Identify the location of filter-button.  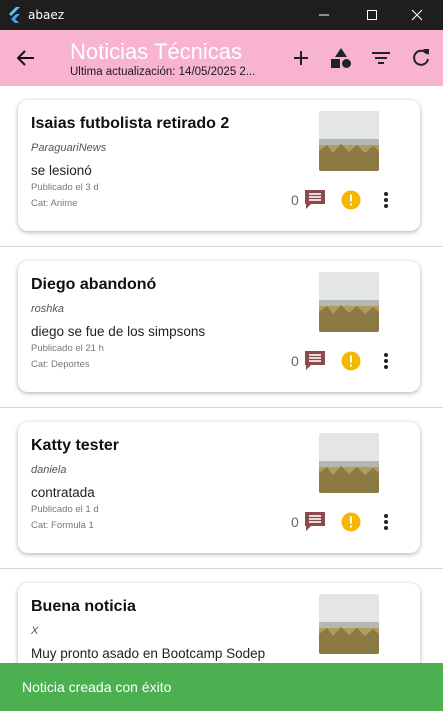
(381, 58).